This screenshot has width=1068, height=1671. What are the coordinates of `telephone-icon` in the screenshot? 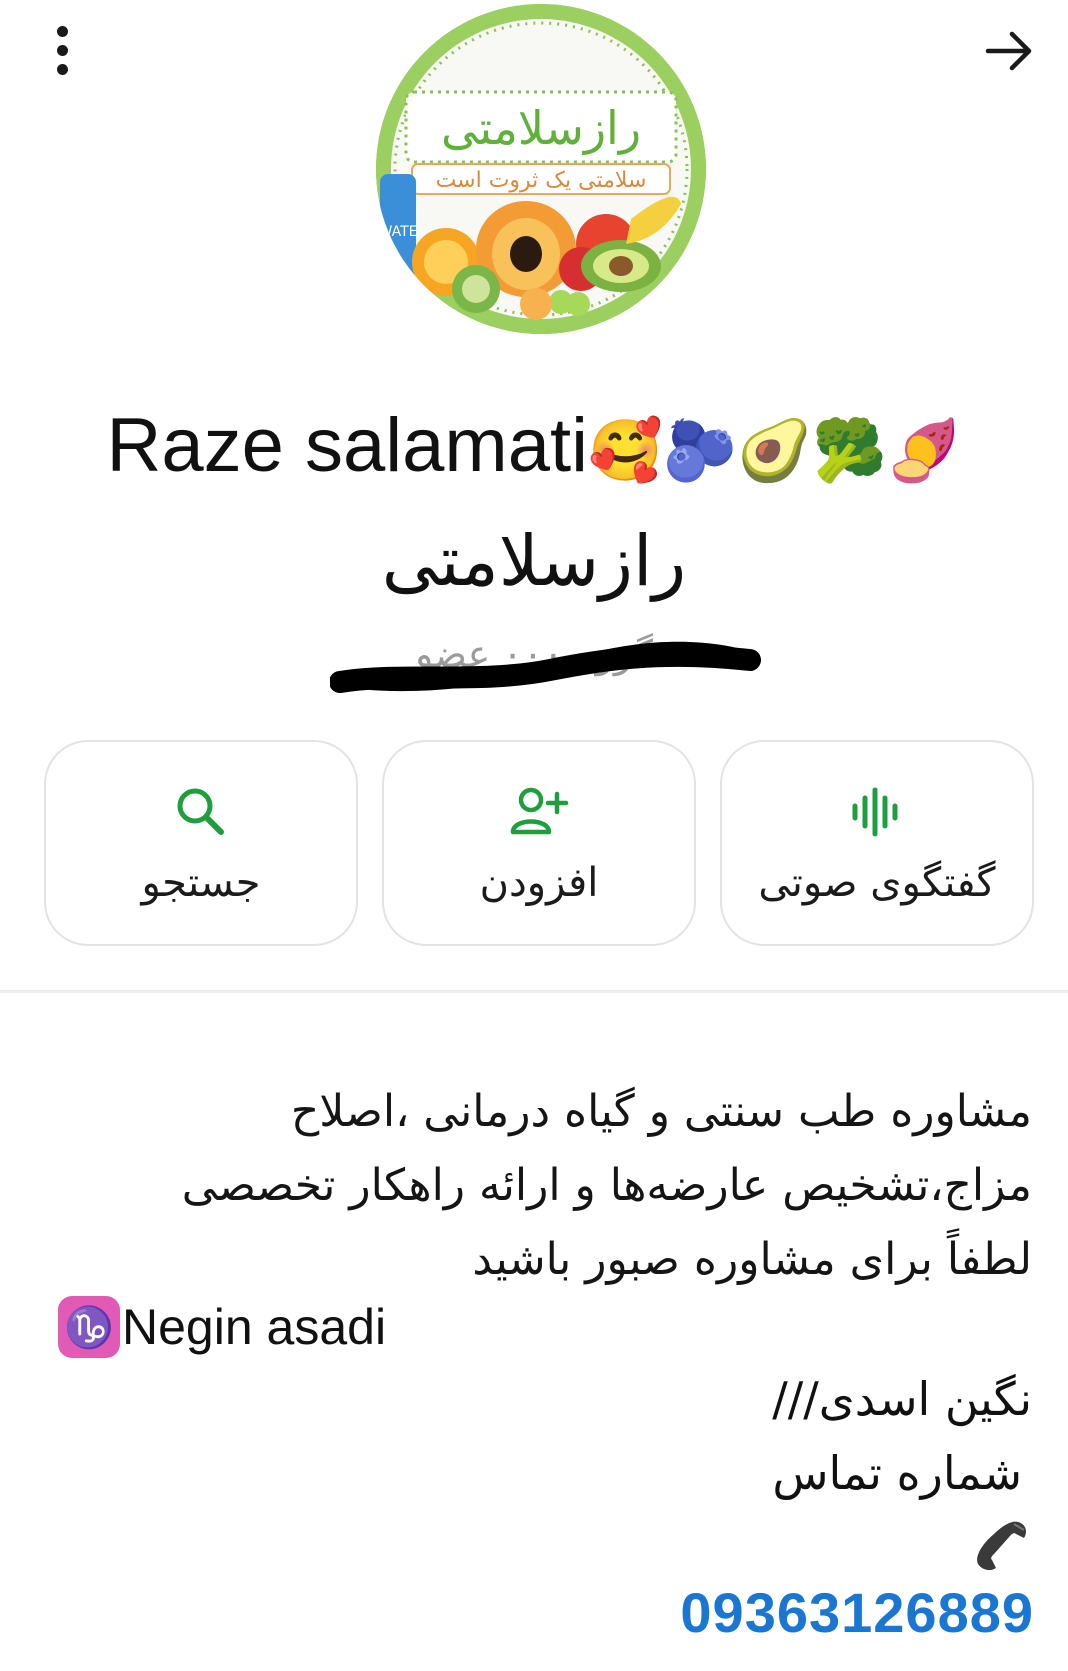 It's located at (1001, 1546).